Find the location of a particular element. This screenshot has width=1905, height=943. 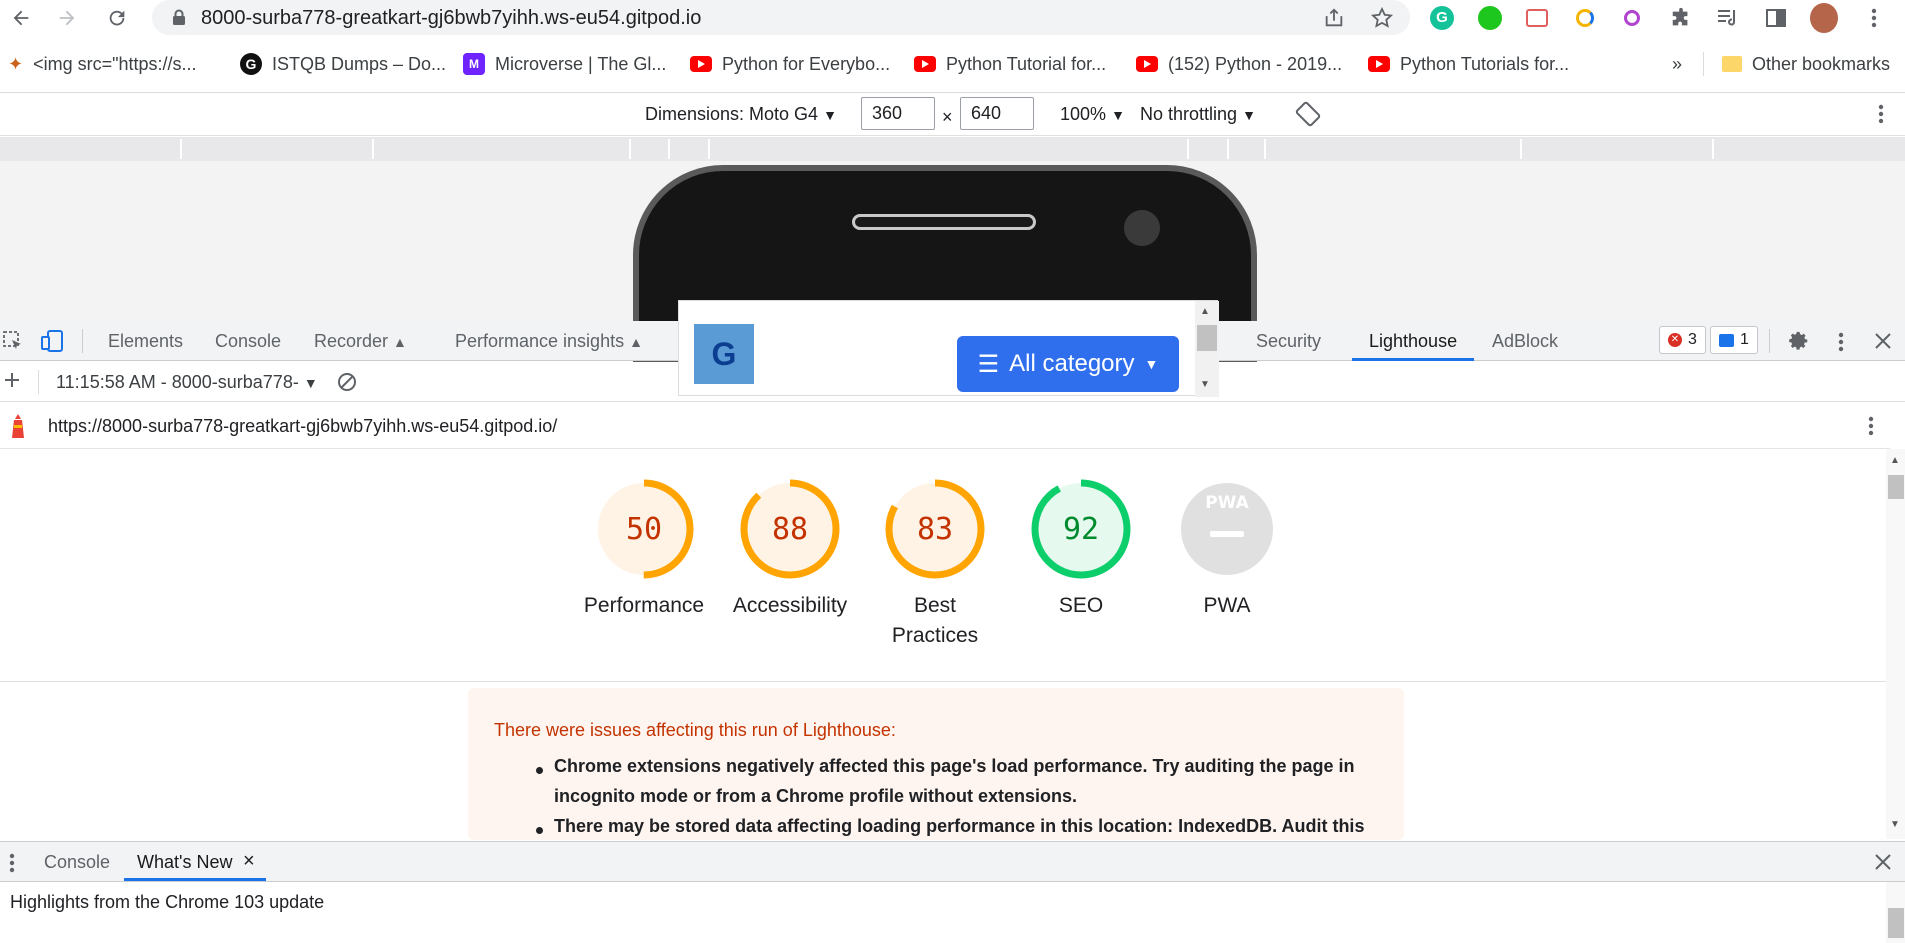

clear-reports-icon is located at coordinates (347, 382).